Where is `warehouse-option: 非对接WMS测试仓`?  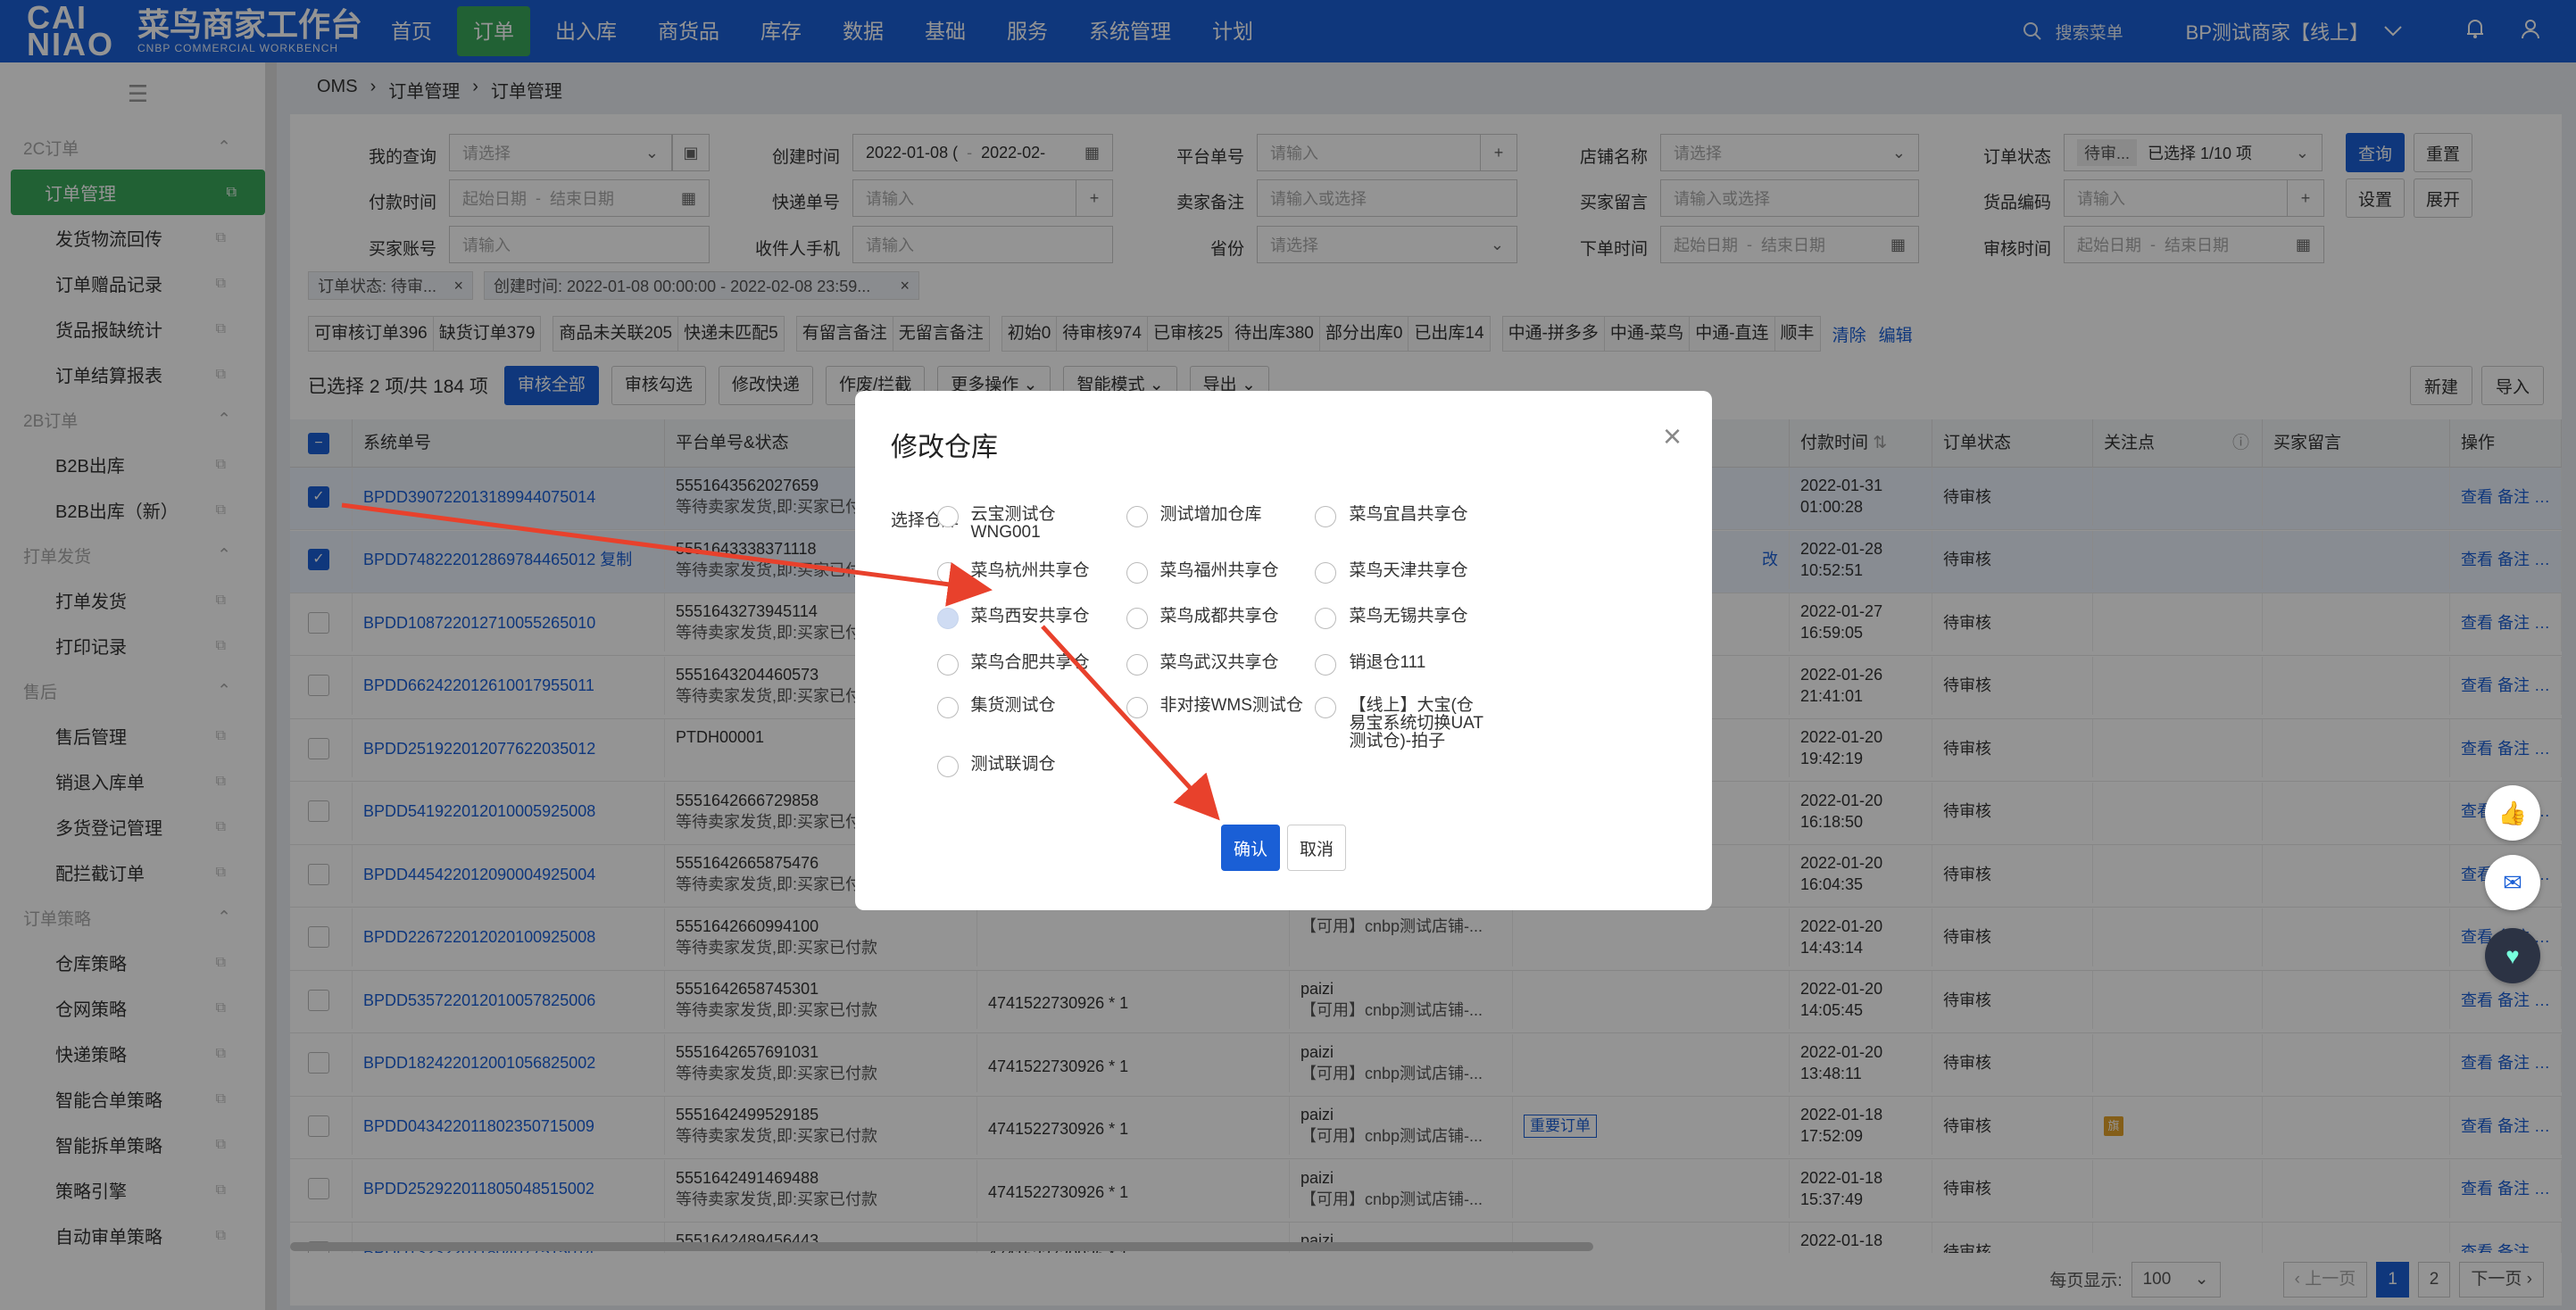 warehouse-option: 非对接WMS测试仓 is located at coordinates (1215, 706).